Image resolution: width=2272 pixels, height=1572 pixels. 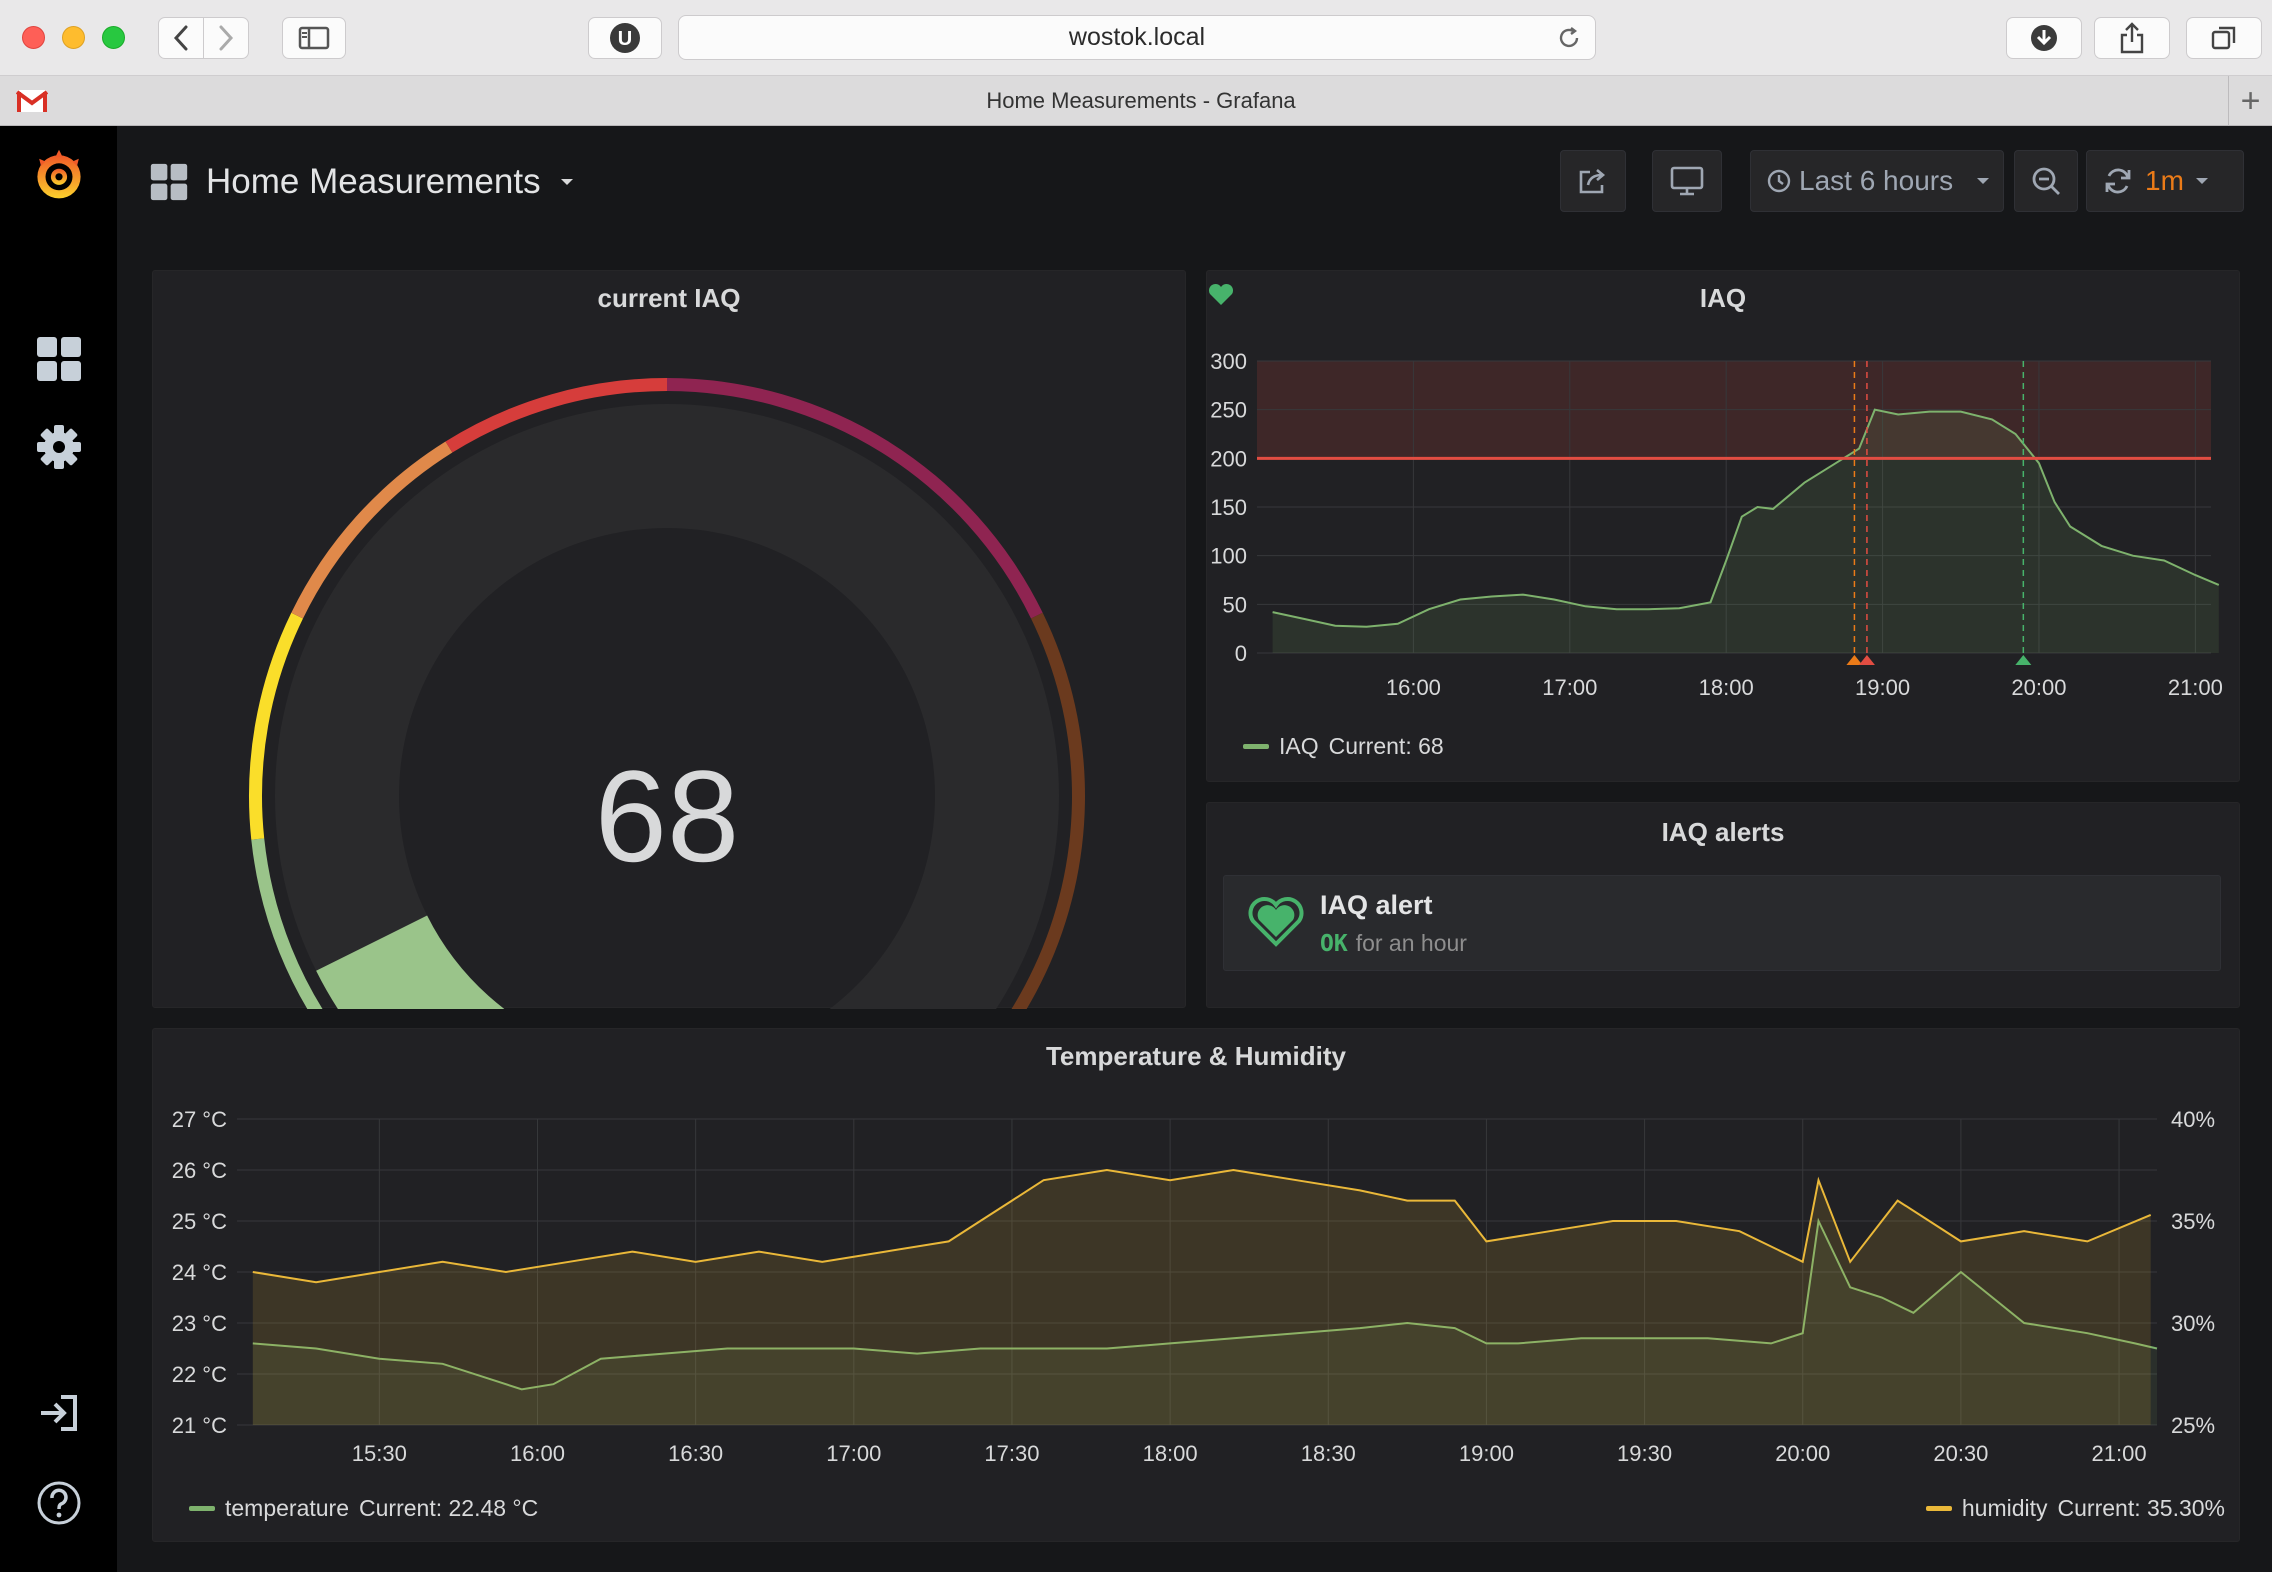 What do you see at coordinates (1228, 361) in the screenshot?
I see `y-tick-label: 300` at bounding box center [1228, 361].